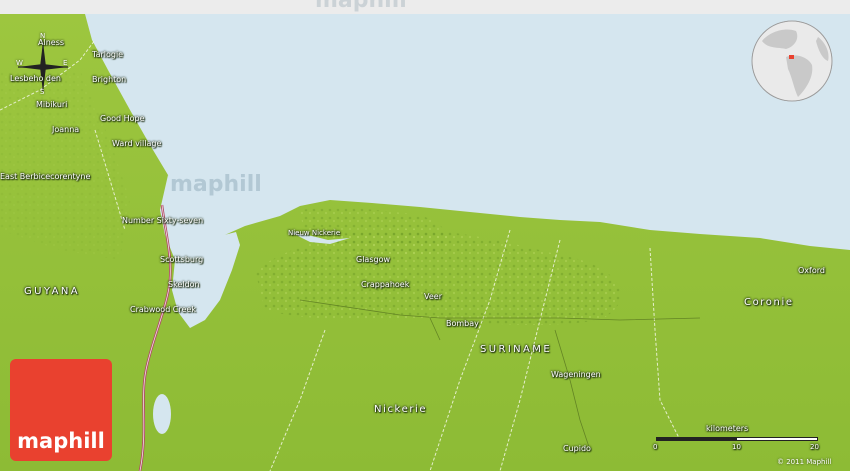 The image size is (850, 471). I want to click on place-ward-village: Ward village, so click(137, 143).